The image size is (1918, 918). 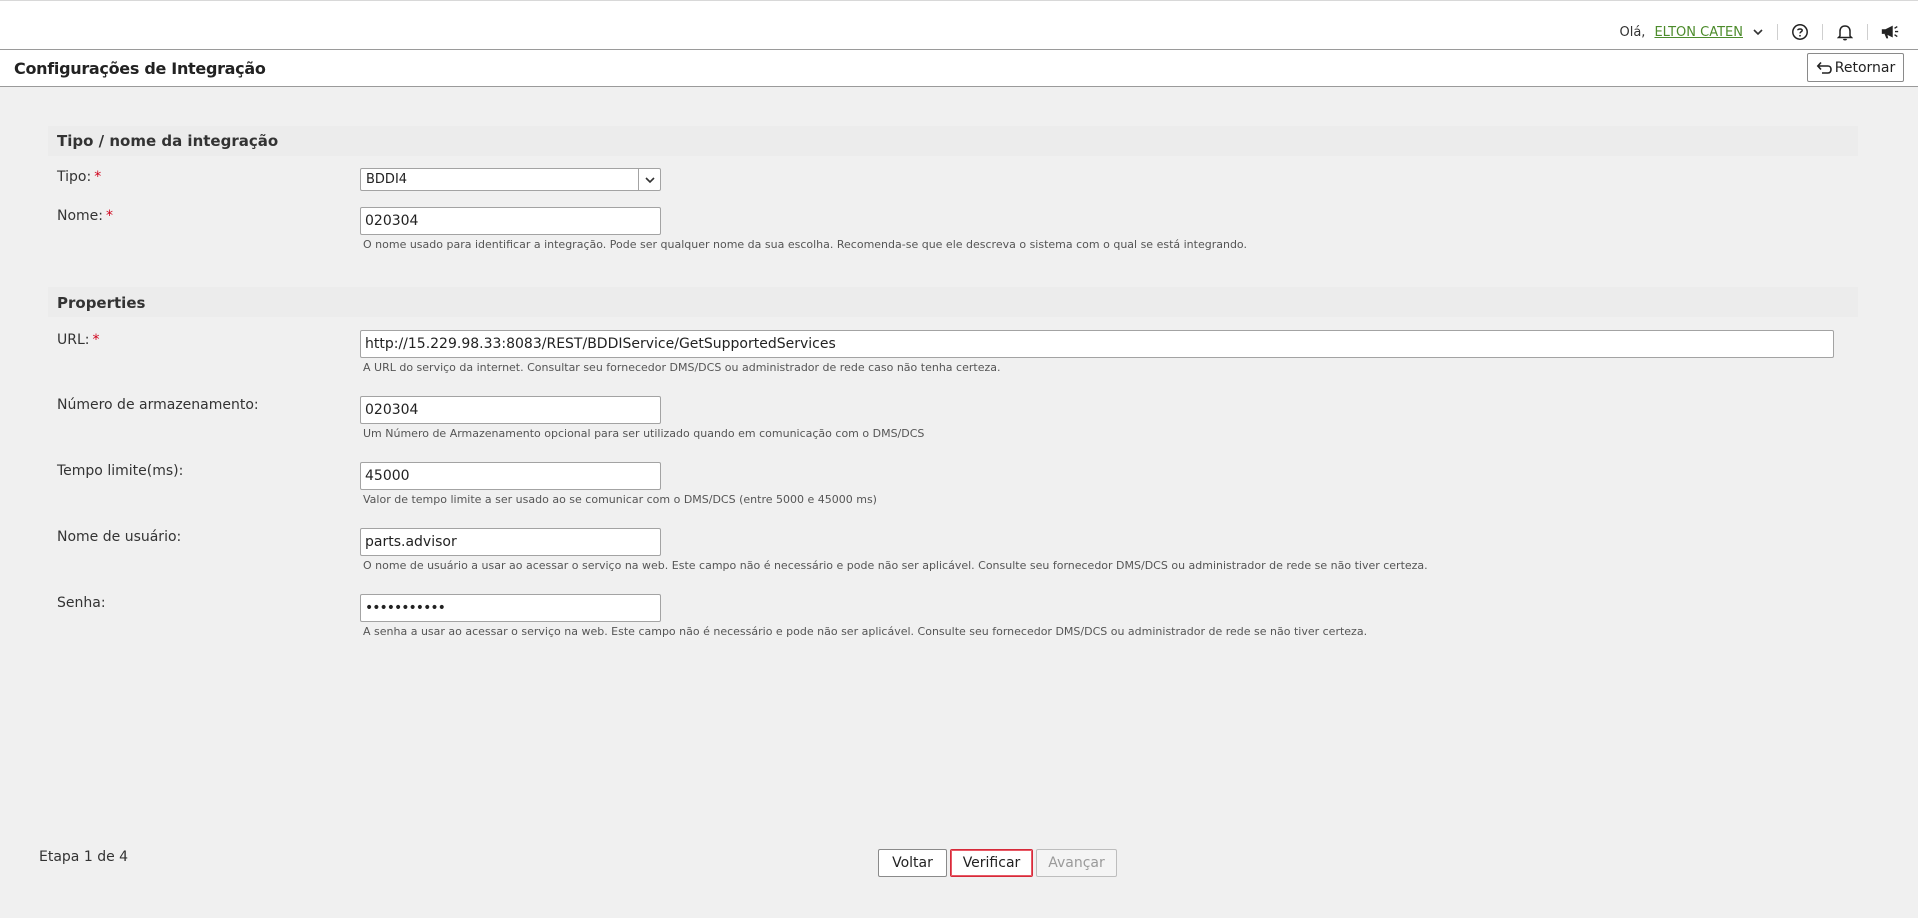 What do you see at coordinates (1845, 32) in the screenshot?
I see `bell-icon` at bounding box center [1845, 32].